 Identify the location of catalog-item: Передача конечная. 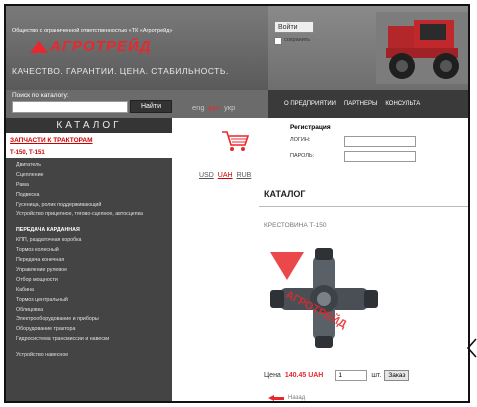
(89, 261).